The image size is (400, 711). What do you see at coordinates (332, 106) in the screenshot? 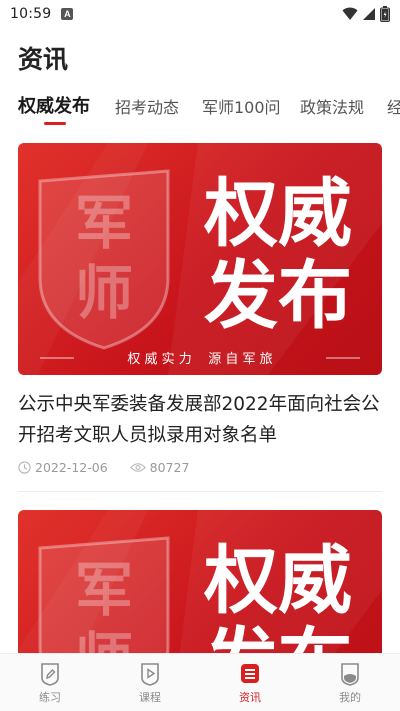
I see `tab-policy-regulations: 政策法规` at bounding box center [332, 106].